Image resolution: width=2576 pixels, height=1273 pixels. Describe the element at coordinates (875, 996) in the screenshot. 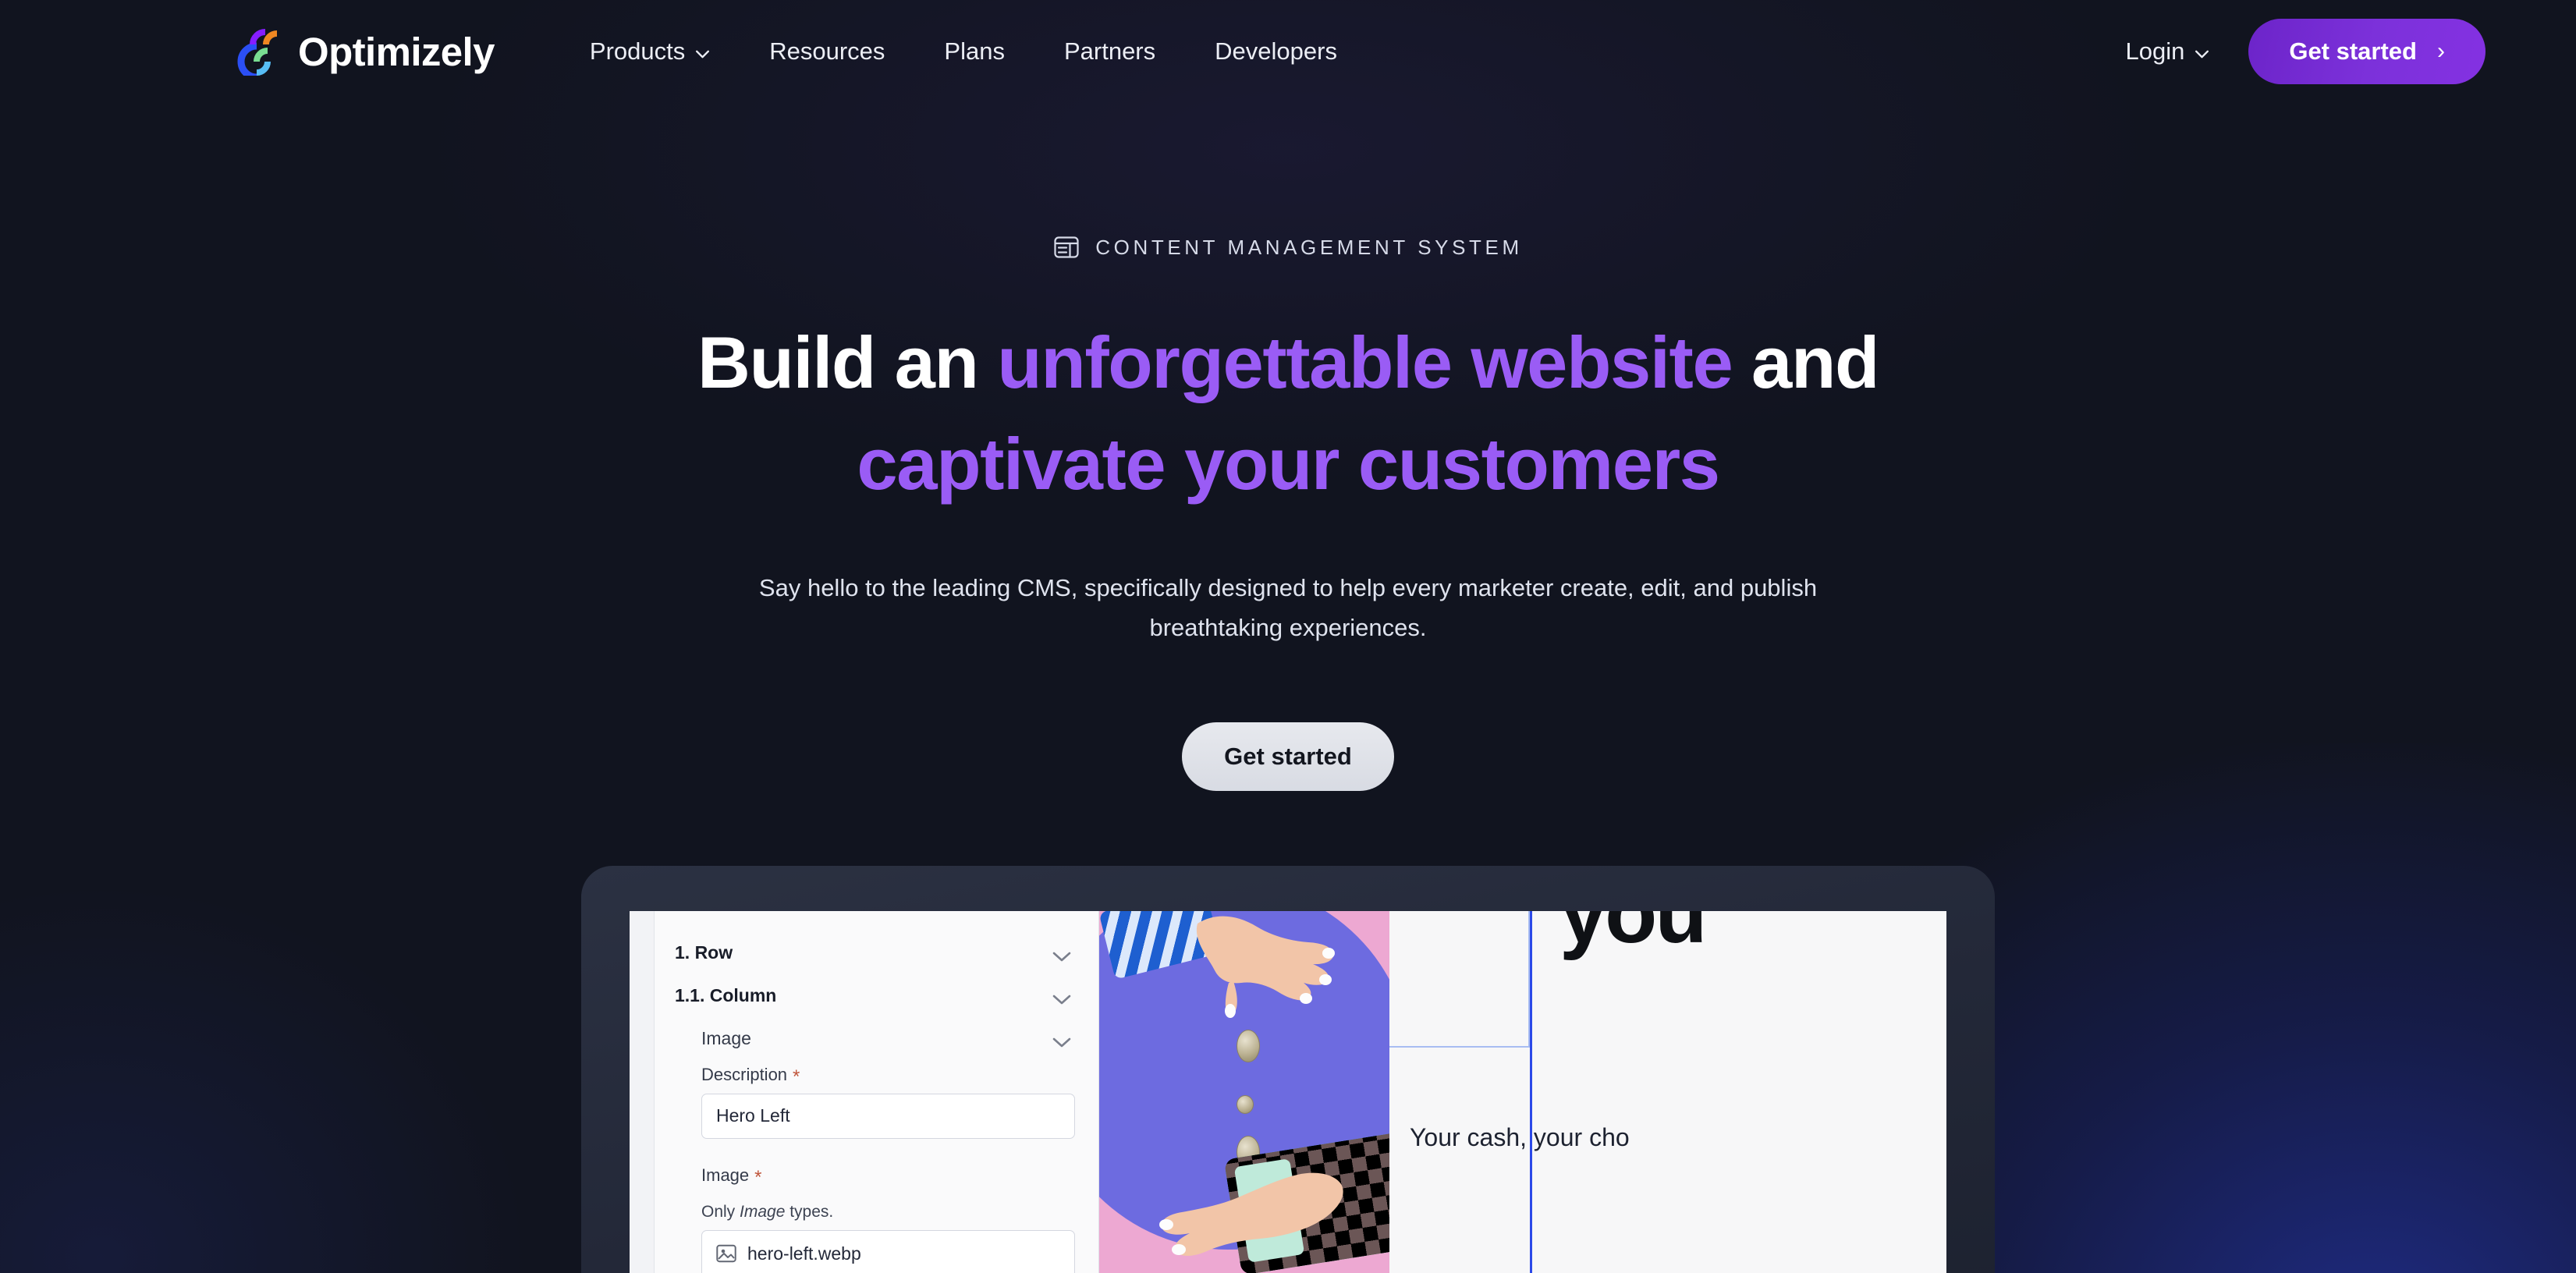

I see `cms-tree-item-column: 1.1. Column` at that location.